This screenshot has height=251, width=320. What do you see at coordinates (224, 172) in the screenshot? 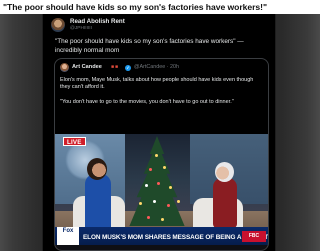
I see `guest-head` at bounding box center [224, 172].